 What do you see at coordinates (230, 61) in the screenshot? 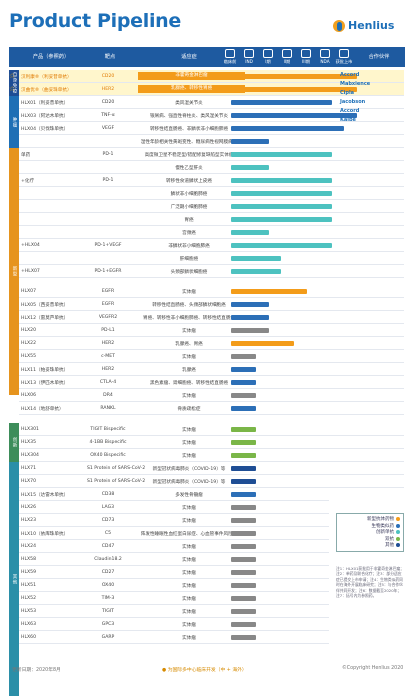
I see `phase-label: 临床前` at bounding box center [230, 61].